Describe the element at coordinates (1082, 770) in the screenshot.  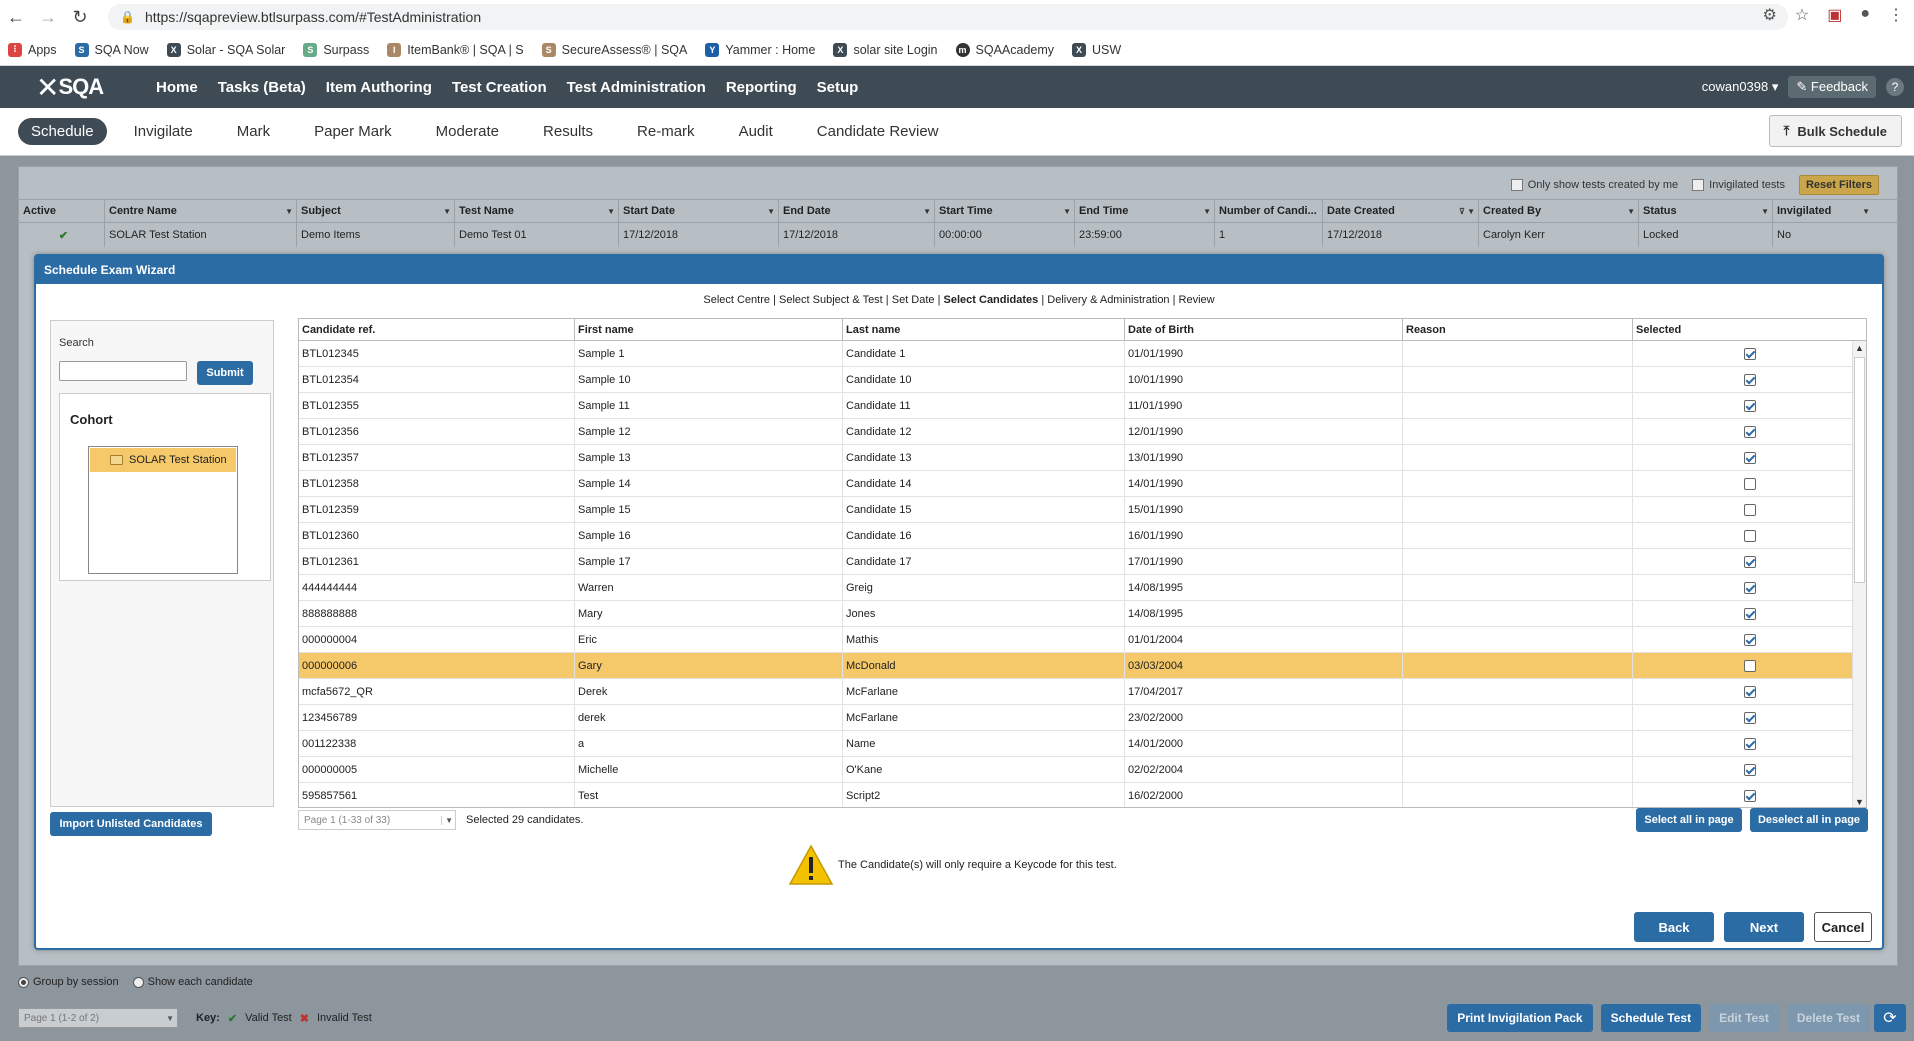
I see `table-row: 000000005 Michelle O'Kane 02/02/2004` at that location.